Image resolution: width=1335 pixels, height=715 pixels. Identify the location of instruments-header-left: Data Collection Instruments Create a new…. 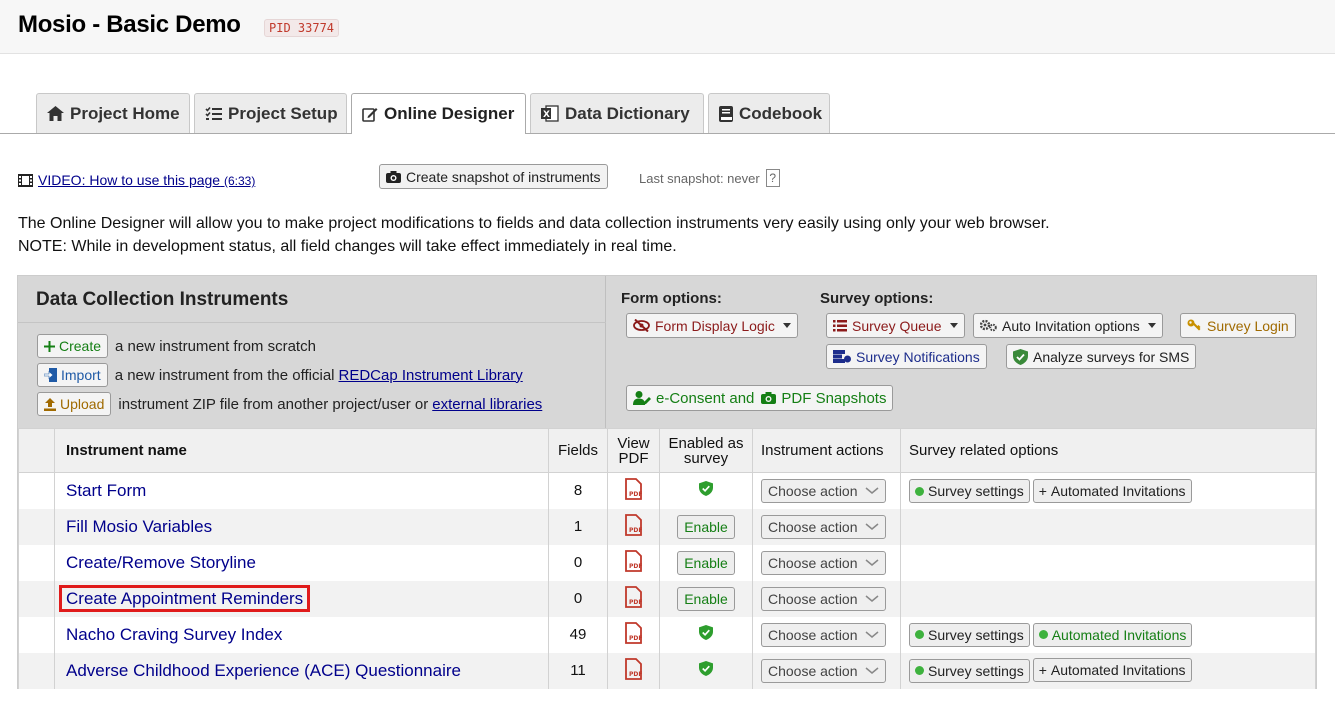
(312, 352).